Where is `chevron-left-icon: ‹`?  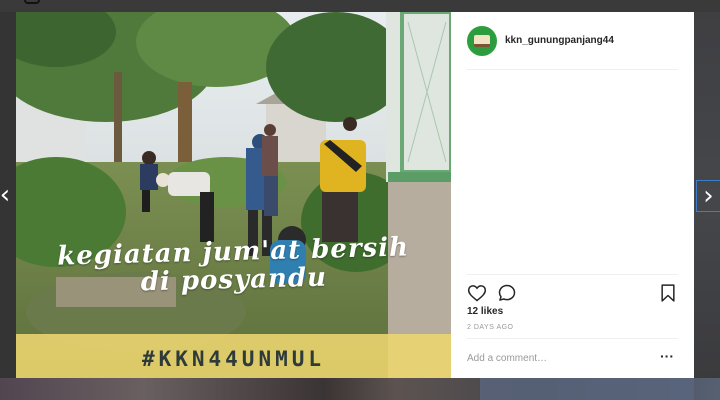 chevron-left-icon: ‹ is located at coordinates (5, 195).